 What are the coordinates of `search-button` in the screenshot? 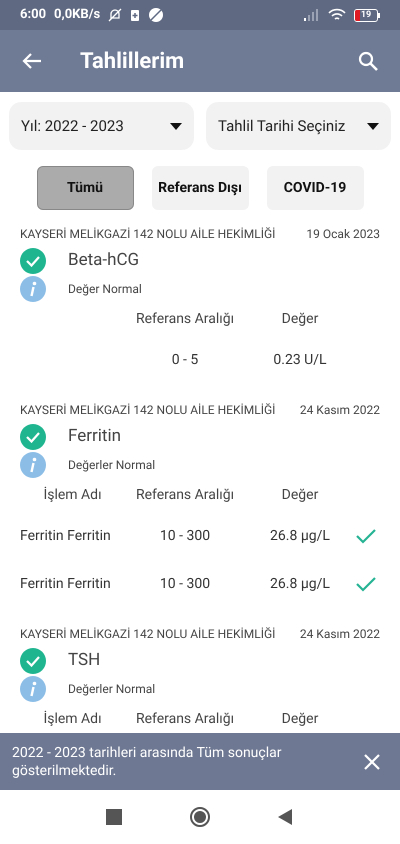 It's located at (368, 61).